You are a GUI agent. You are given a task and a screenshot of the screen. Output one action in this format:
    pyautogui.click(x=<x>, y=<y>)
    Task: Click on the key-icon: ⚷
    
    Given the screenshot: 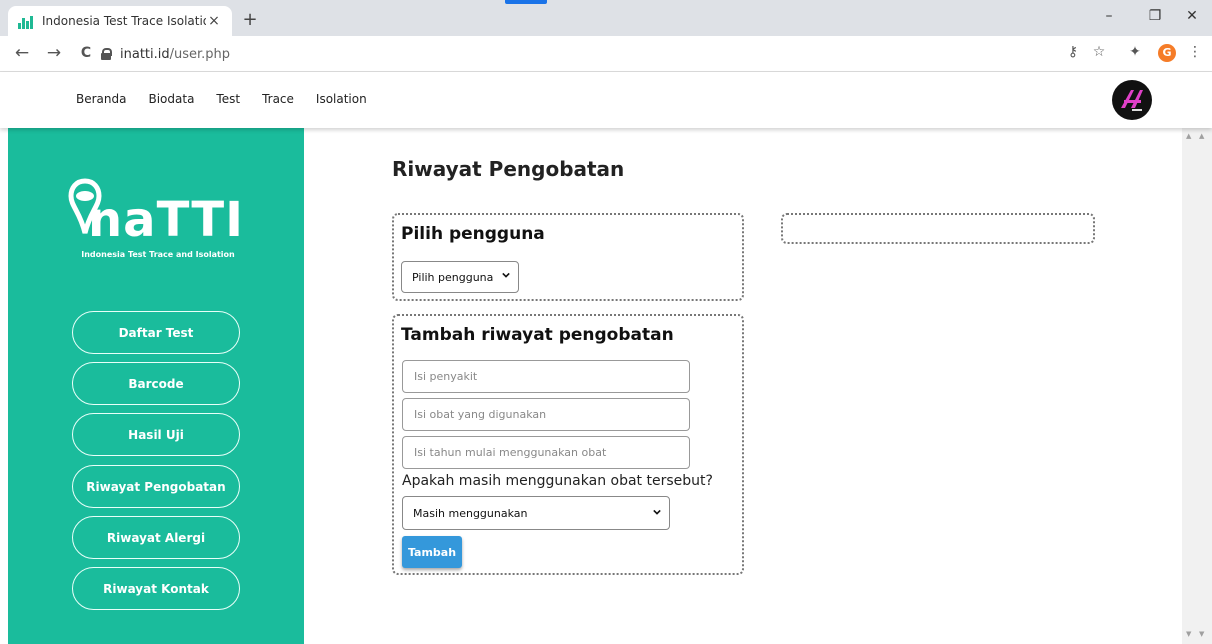 What is the action you would take?
    pyautogui.click(x=1073, y=52)
    